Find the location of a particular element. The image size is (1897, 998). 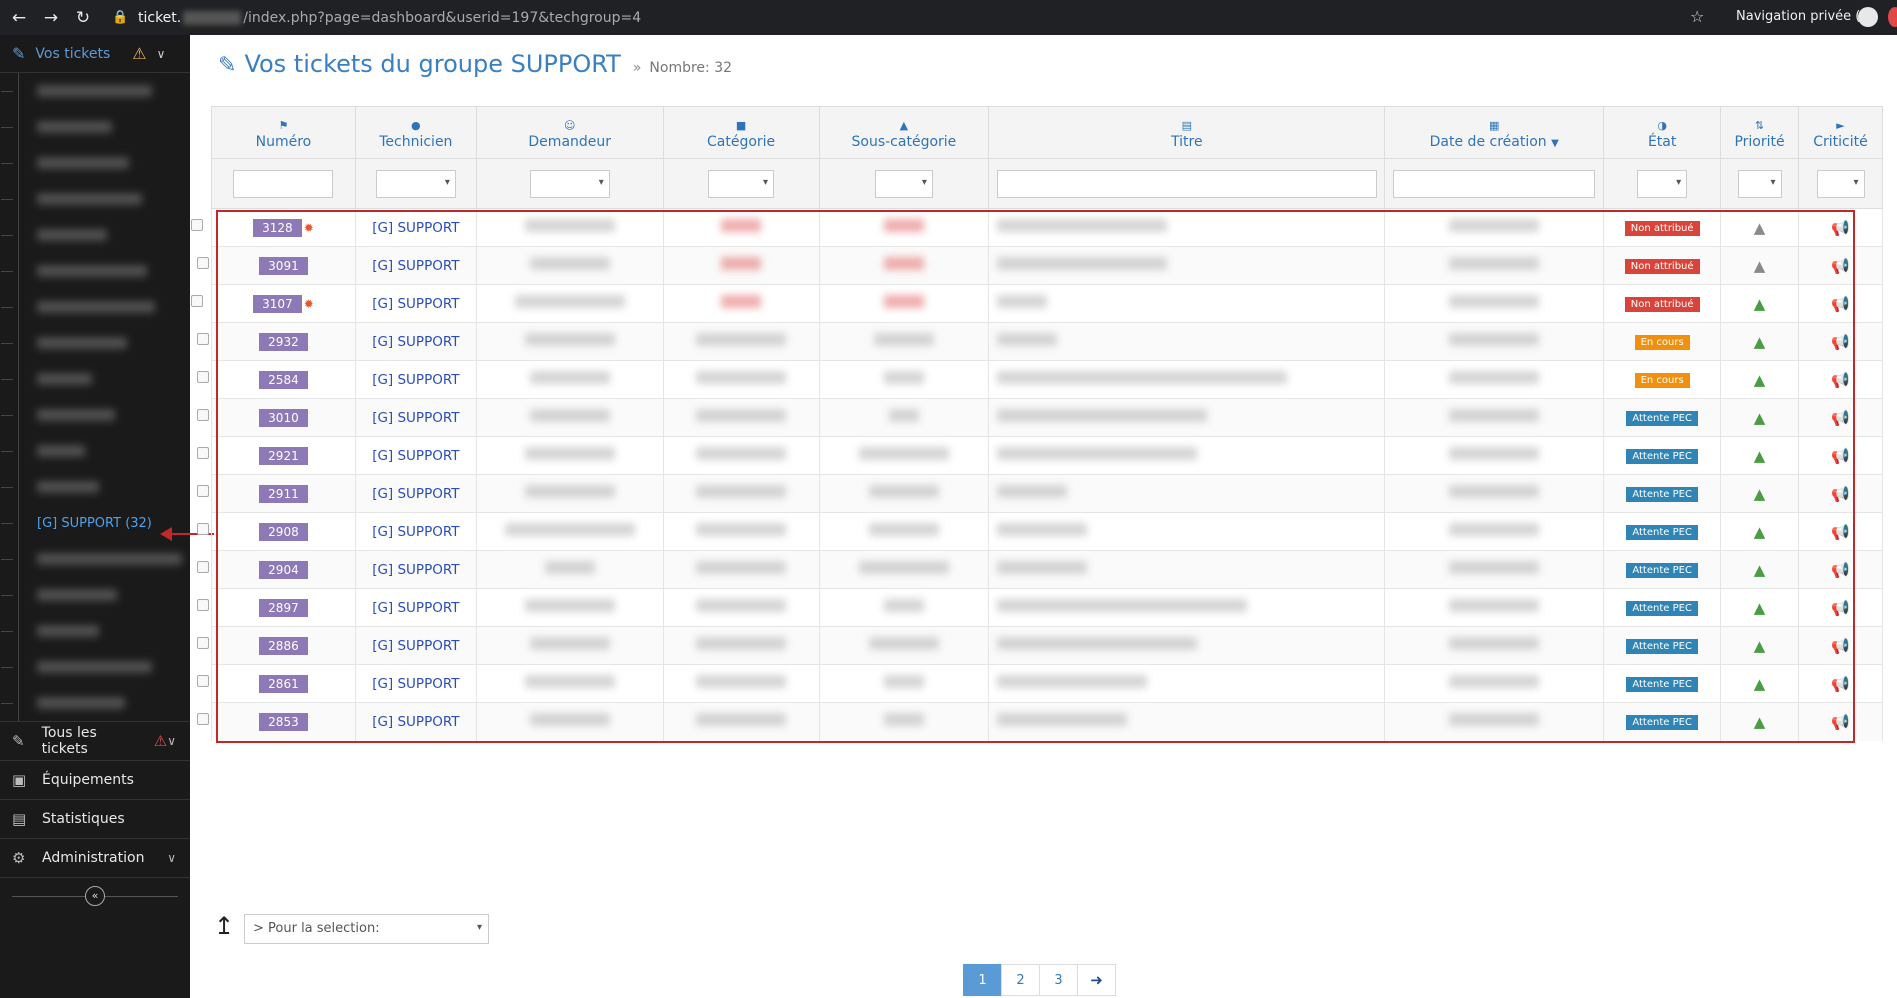

reload-icon: ↻ is located at coordinates (83, 18).